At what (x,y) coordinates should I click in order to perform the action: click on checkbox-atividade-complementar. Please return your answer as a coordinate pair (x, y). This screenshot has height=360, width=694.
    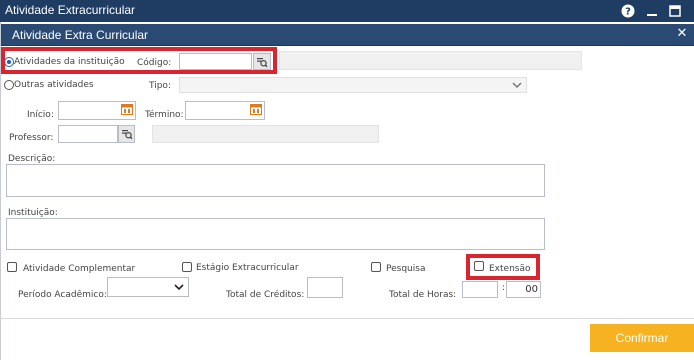
    Looking at the image, I should click on (12, 267).